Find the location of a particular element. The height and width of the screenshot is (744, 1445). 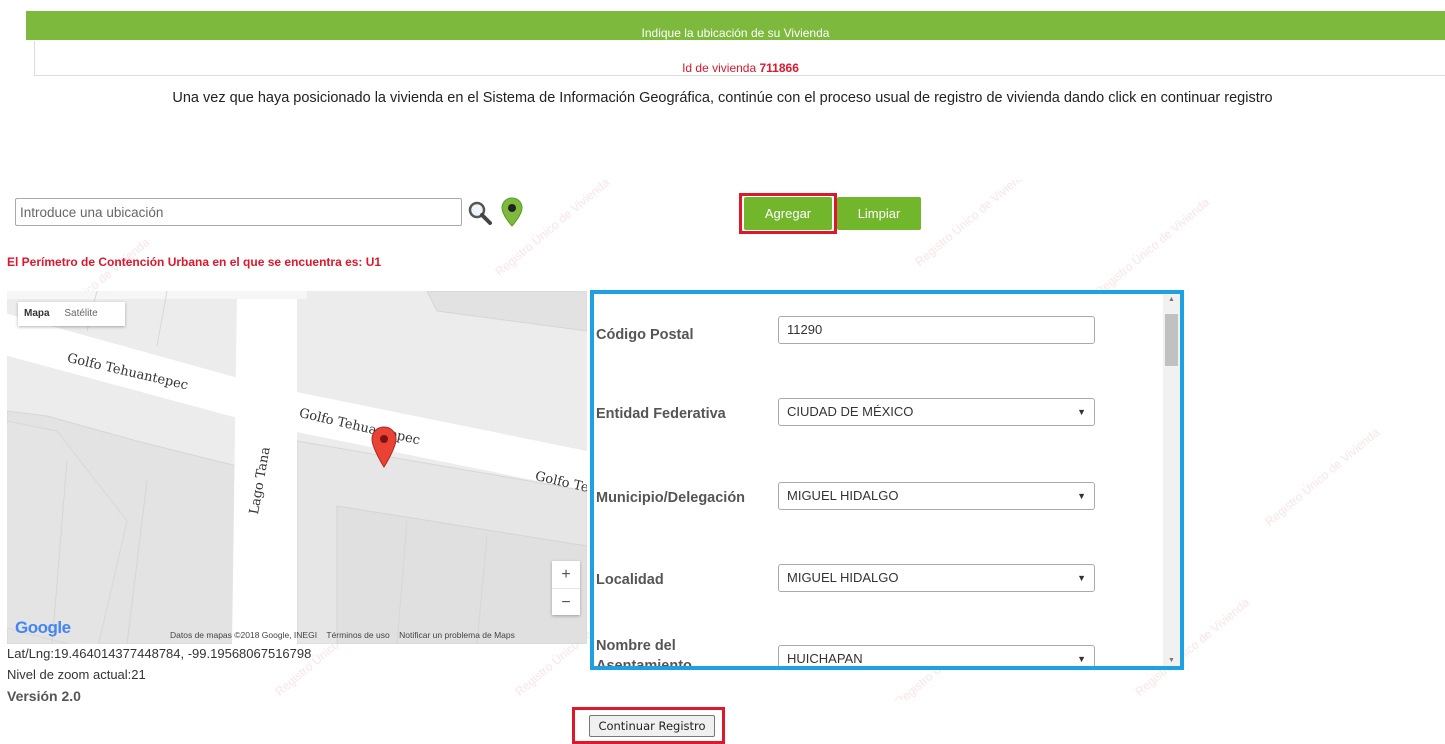

entidad-label: Entidad Federativa is located at coordinates (661, 414).